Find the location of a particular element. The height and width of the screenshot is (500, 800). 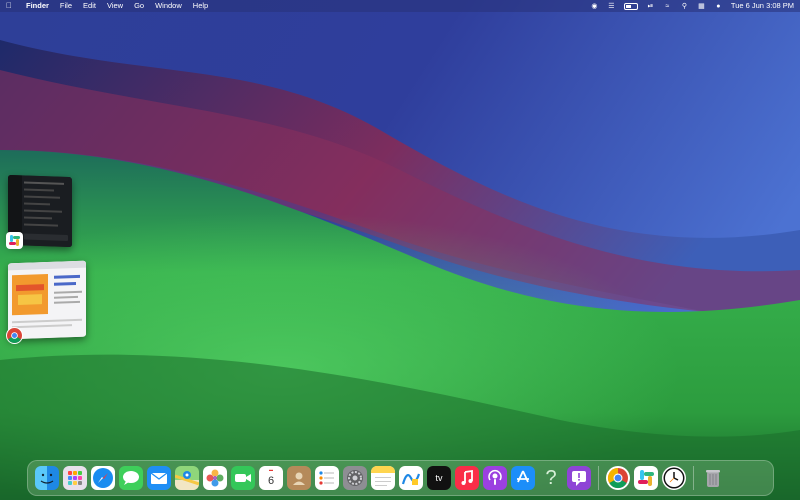

dock: ▬ 6 tv ? is located at coordinates (400, 478).